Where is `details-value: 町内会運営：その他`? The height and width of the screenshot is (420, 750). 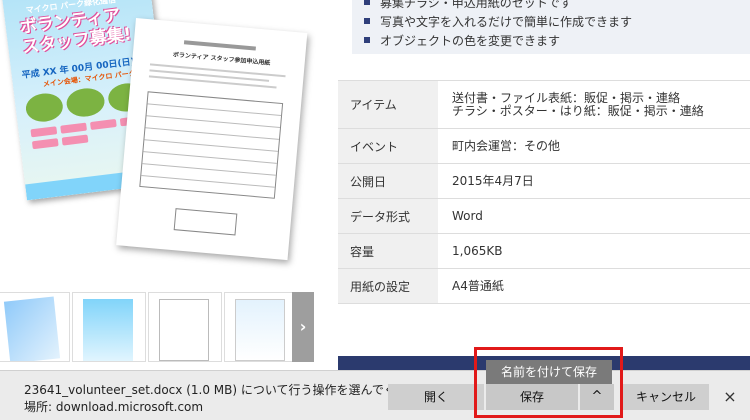
details-value: 町内会運営：その他 is located at coordinates (506, 145).